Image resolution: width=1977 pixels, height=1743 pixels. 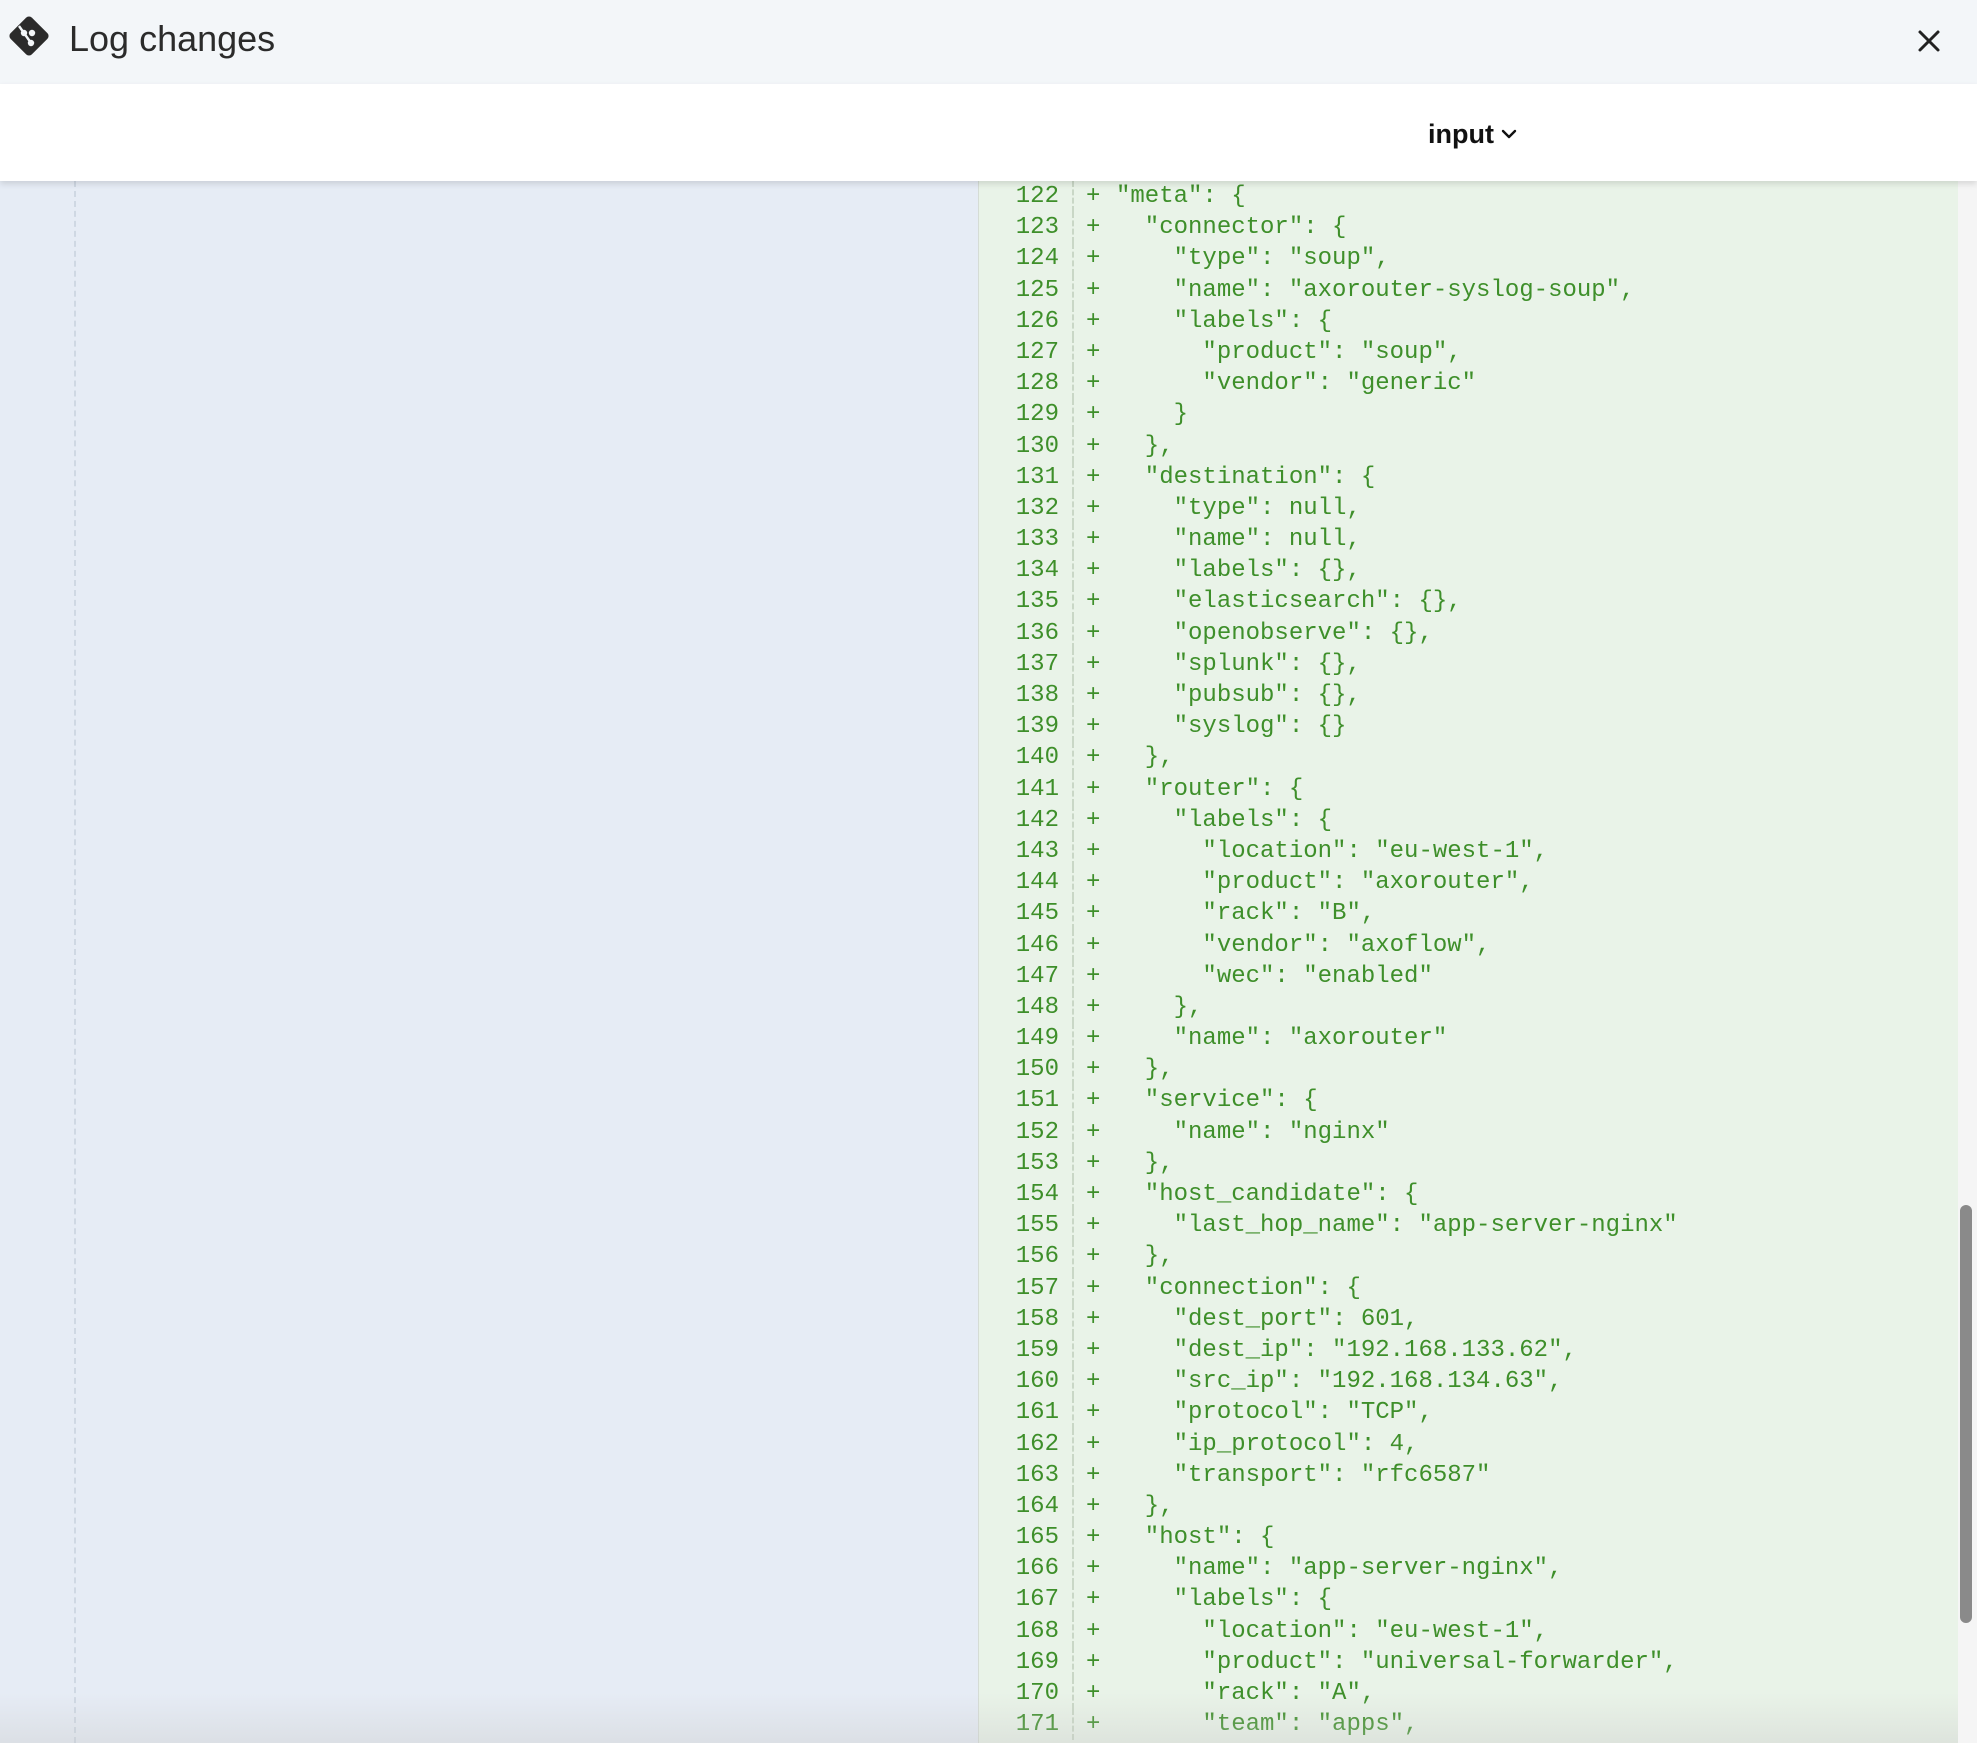 I want to click on line-text: "src_ip": "192.168.134.63",, so click(x=1339, y=1382).